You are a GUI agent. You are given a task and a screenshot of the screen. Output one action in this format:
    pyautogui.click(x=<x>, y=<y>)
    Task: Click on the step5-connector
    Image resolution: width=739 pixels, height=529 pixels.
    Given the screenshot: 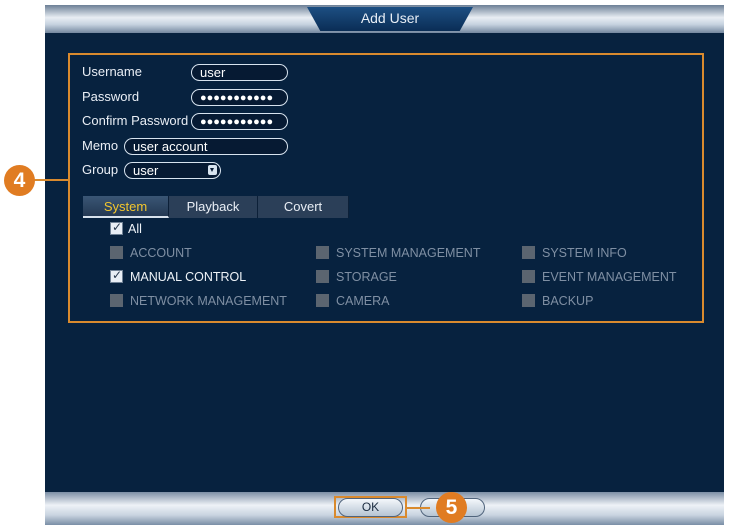 What is the action you would take?
    pyautogui.click(x=418, y=508)
    